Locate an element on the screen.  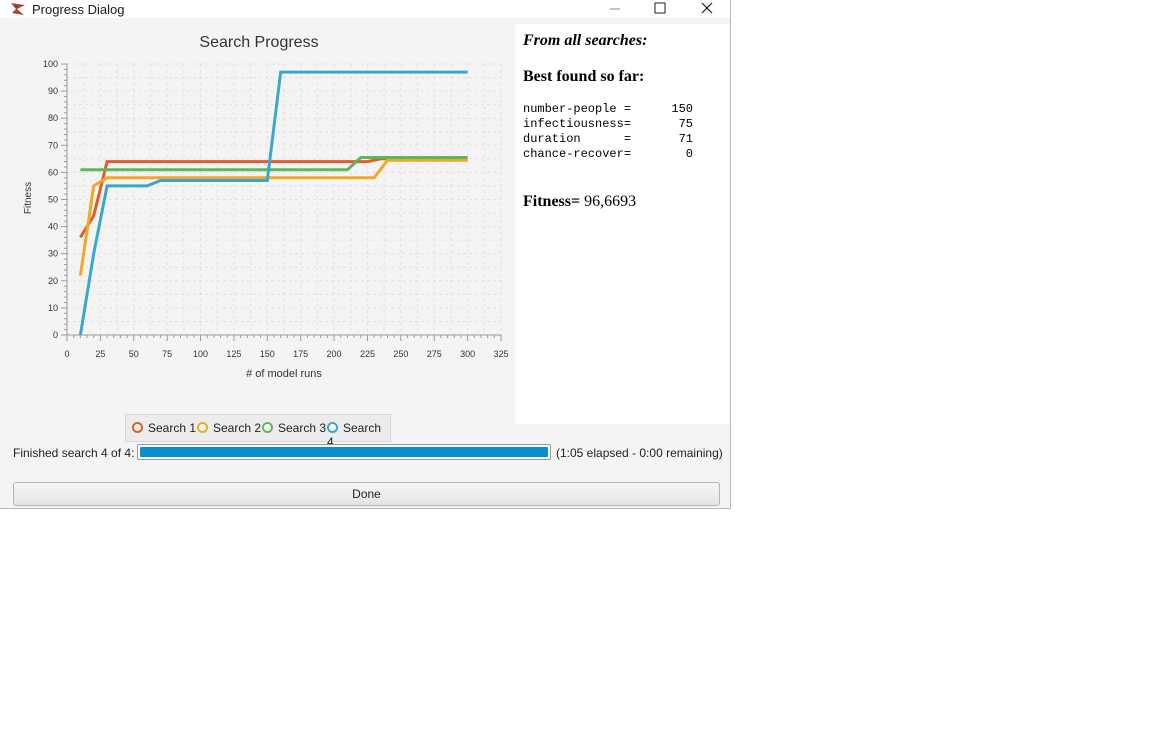
y-tick-label: 30 is located at coordinates (53, 254).